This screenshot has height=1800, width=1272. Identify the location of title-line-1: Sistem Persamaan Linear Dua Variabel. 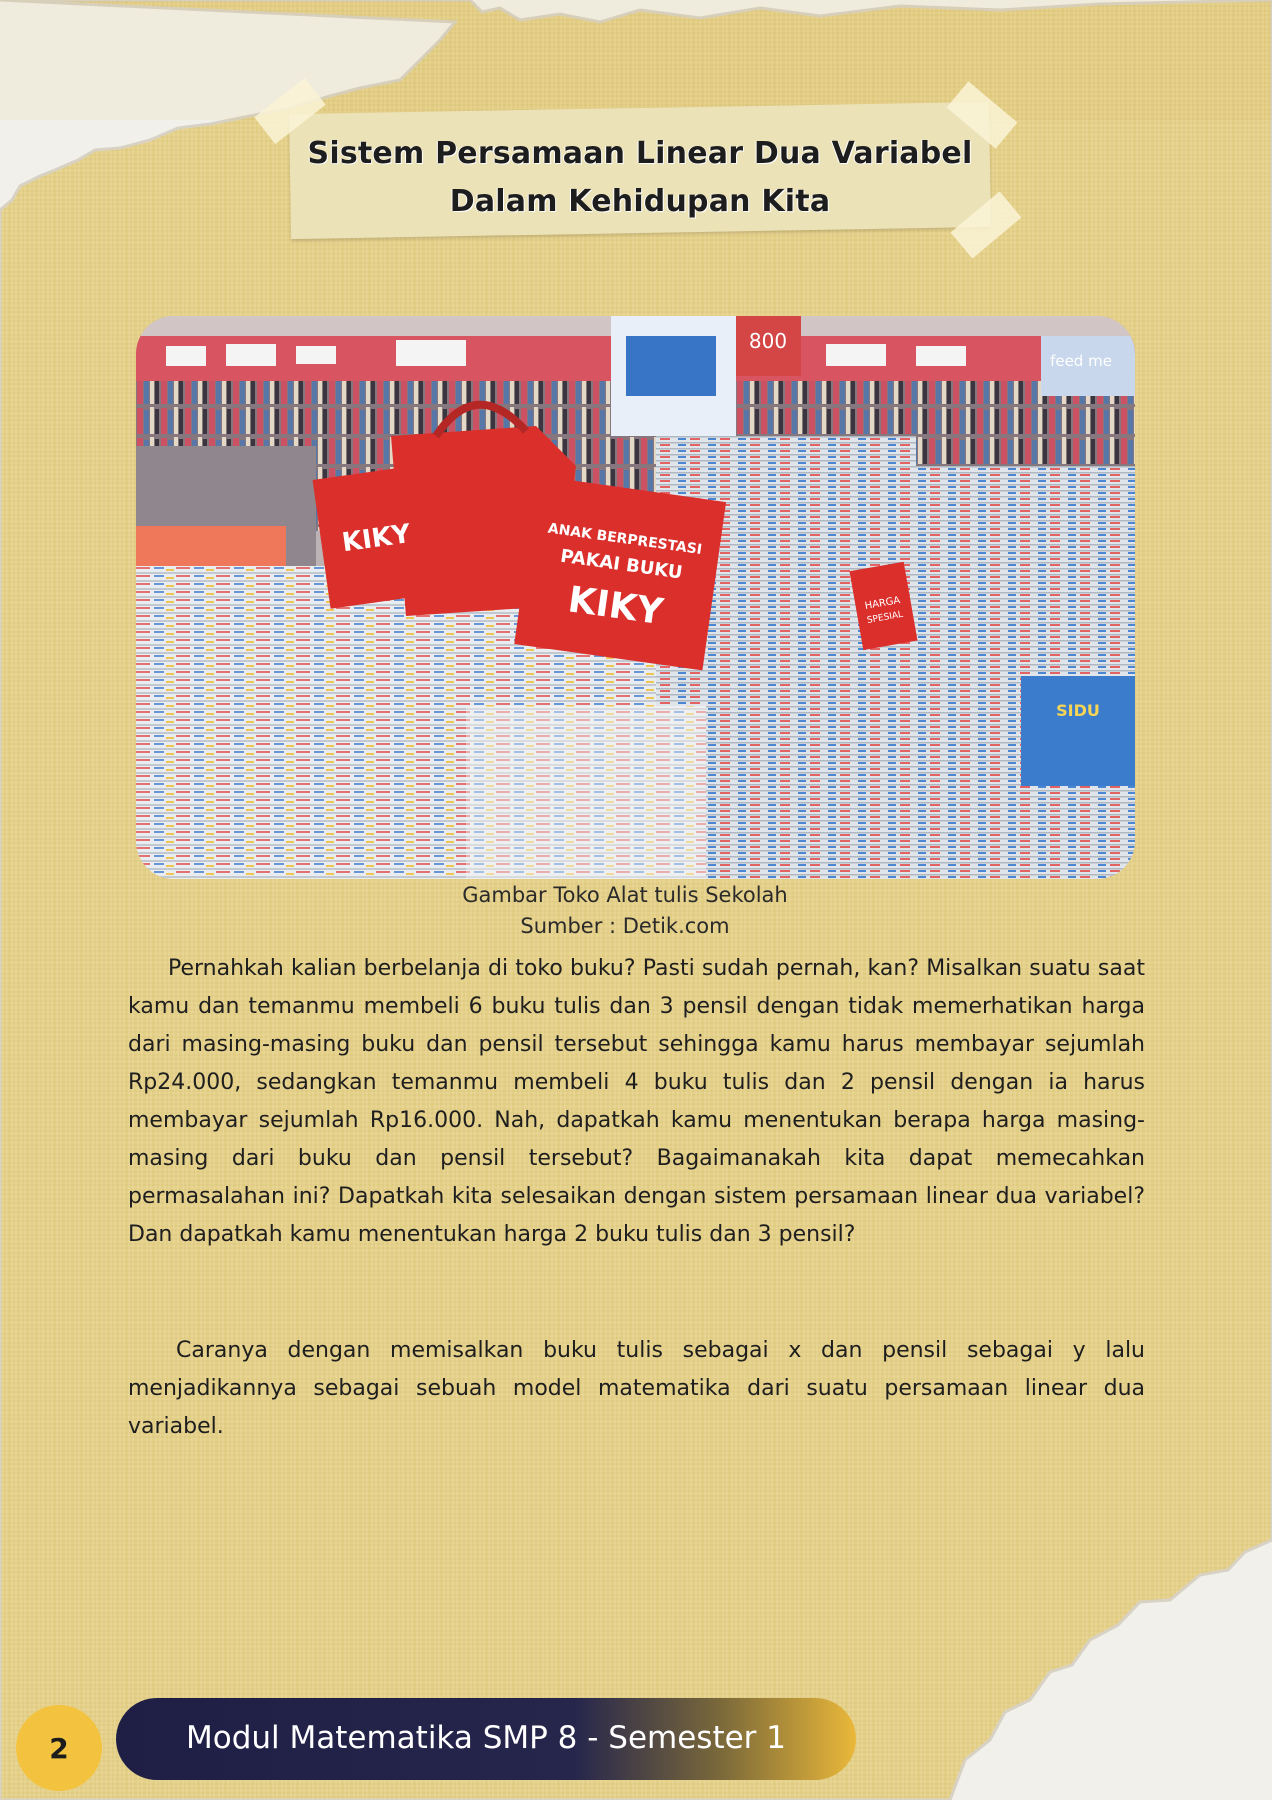
(640, 153).